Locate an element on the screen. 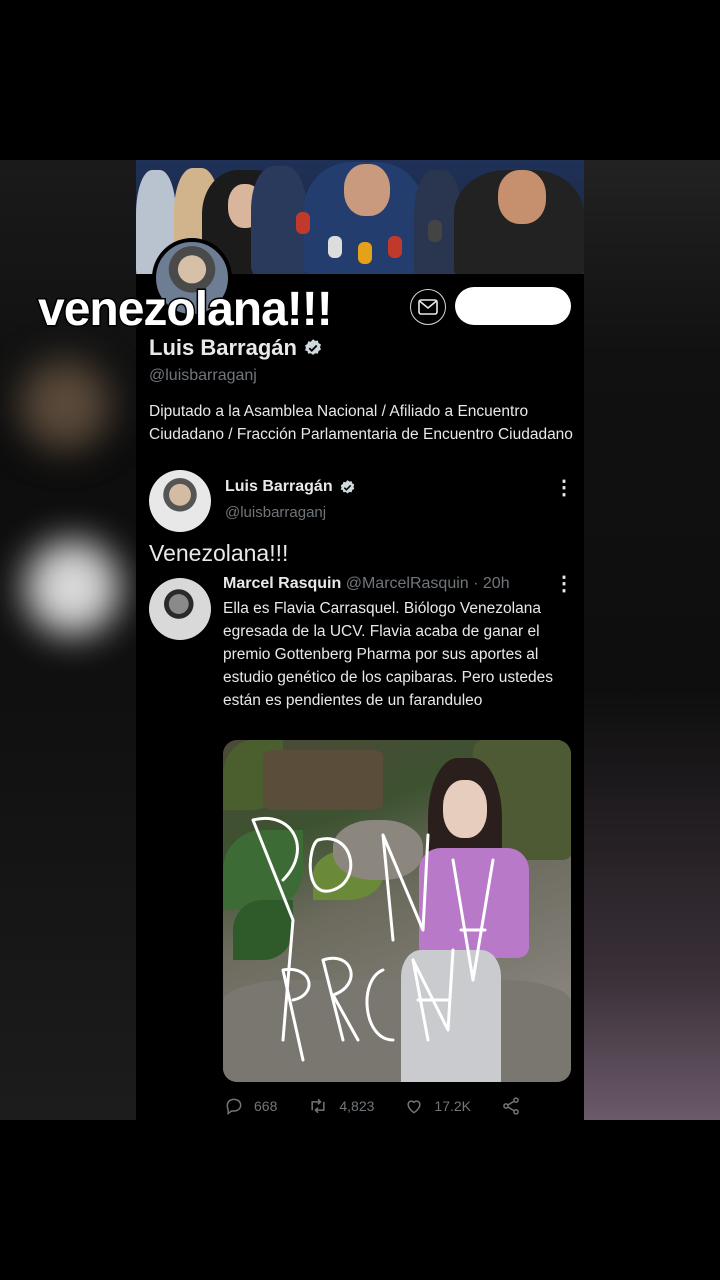 The width and height of the screenshot is (720, 1280). reply-icon is located at coordinates (234, 1106).